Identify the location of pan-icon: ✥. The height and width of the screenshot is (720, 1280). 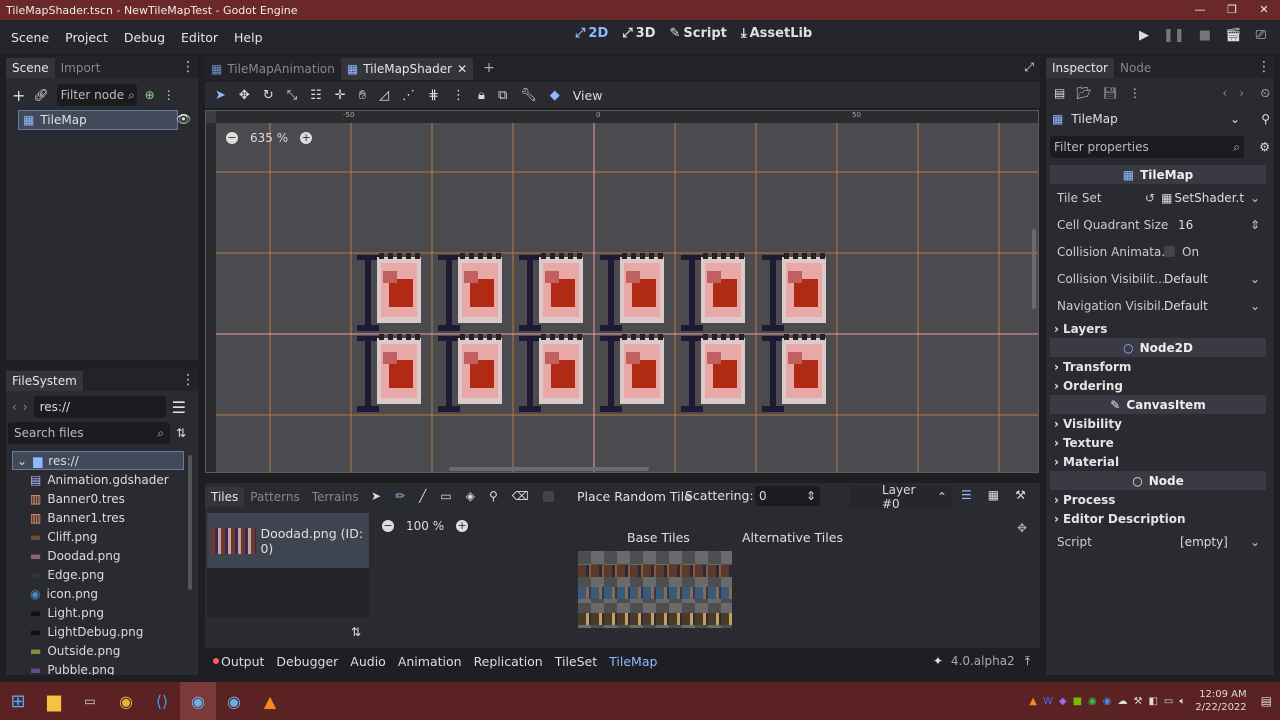
(1022, 528).